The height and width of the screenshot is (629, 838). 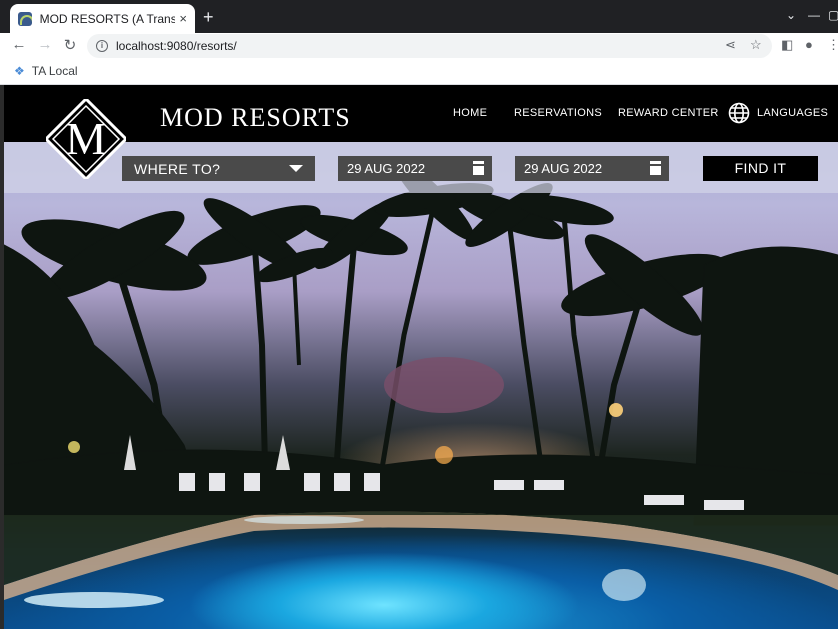 I want to click on destination-select: WHERE TO?, so click(x=218, y=168).